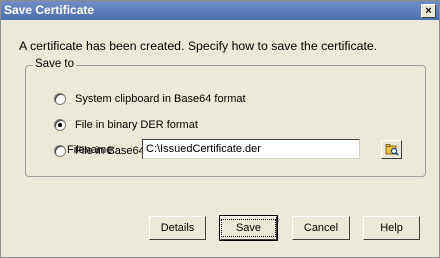  Describe the element at coordinates (136, 125) in the screenshot. I see `option-binary-der-label: File in binary DER format` at that location.